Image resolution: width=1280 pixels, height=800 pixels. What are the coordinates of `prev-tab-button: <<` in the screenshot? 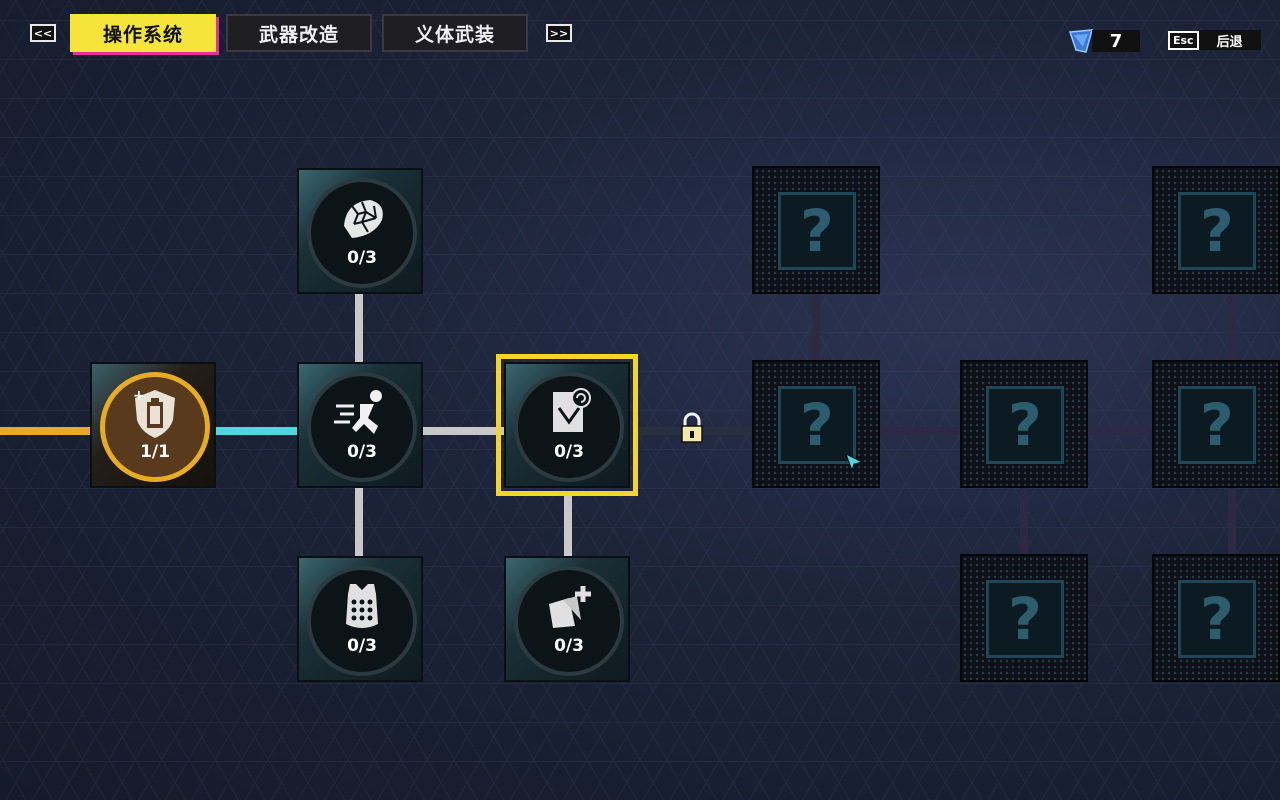 It's located at (43, 33).